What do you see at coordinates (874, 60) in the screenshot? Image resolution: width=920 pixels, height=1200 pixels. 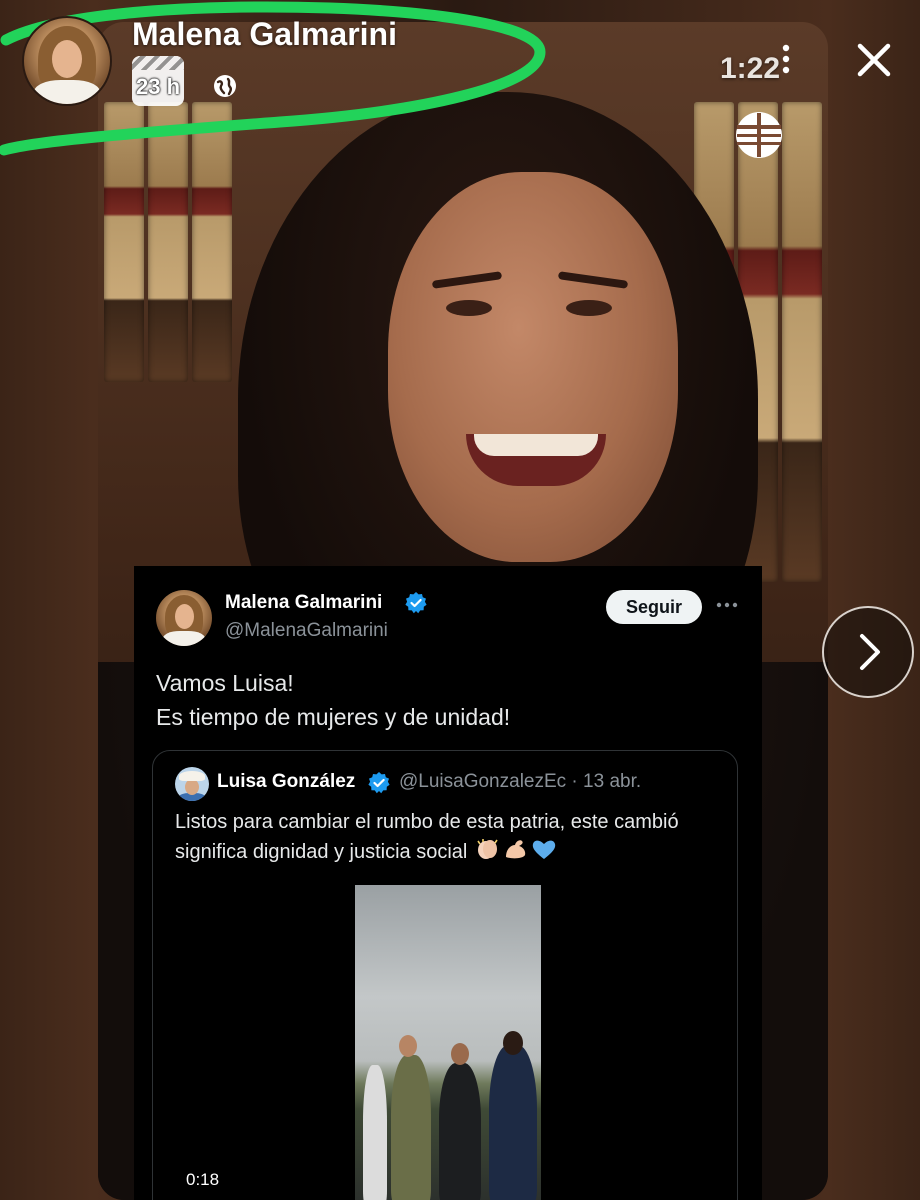 I see `close-icon` at bounding box center [874, 60].